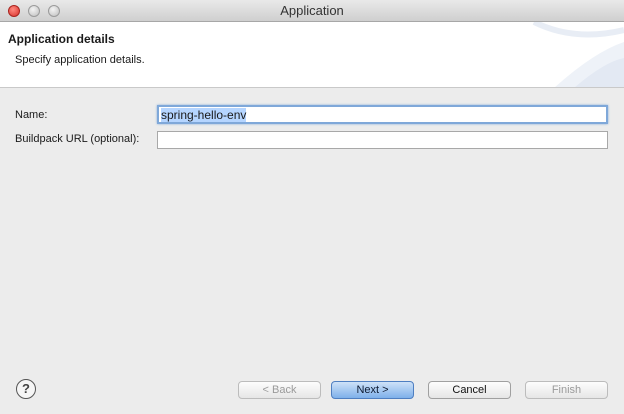  I want to click on help-icon: ?, so click(26, 389).